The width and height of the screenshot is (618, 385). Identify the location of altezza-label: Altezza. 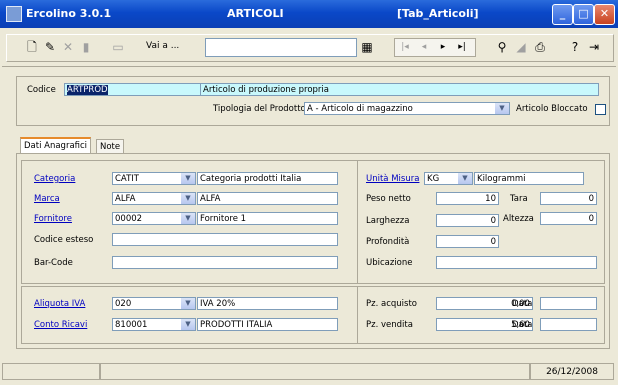
(518, 219).